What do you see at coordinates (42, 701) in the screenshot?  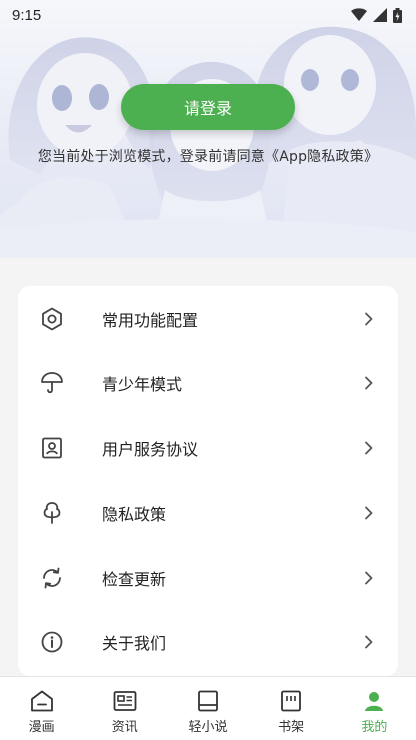 I see `home-icon` at bounding box center [42, 701].